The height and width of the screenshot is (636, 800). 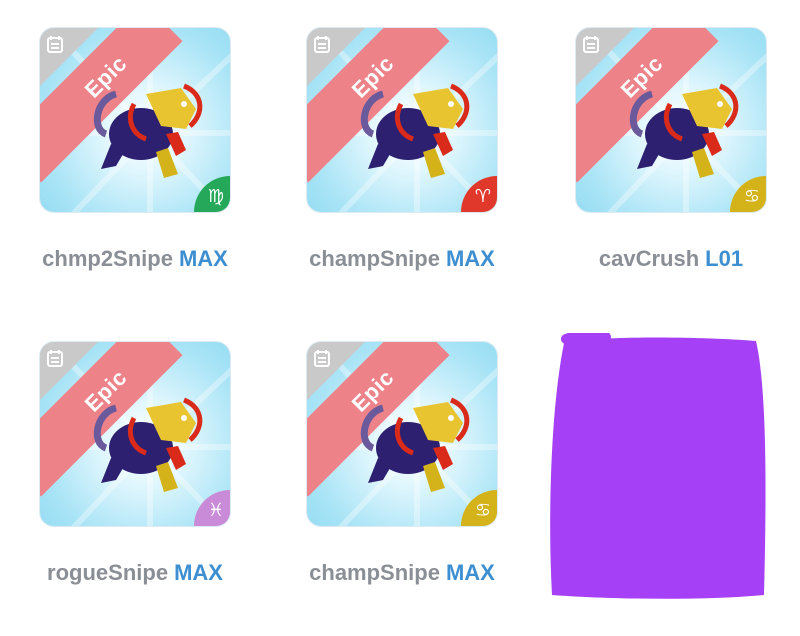 I want to click on monster-name-label: chmp2Snipe MAX, so click(x=135, y=259).